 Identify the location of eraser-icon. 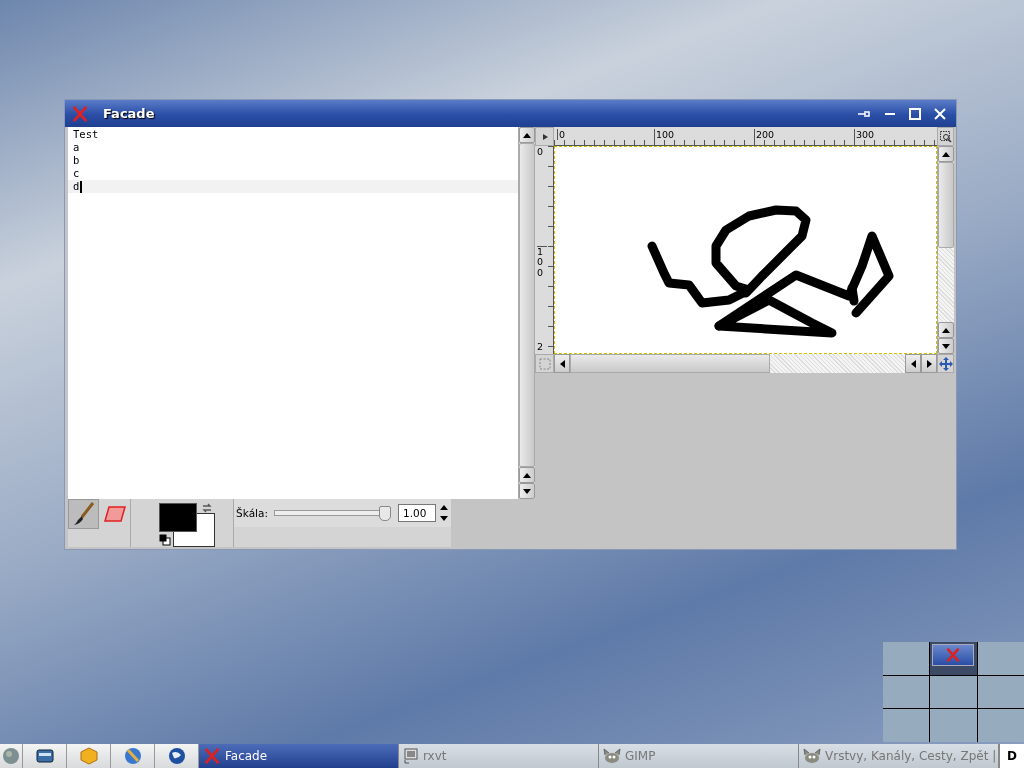
(114, 514).